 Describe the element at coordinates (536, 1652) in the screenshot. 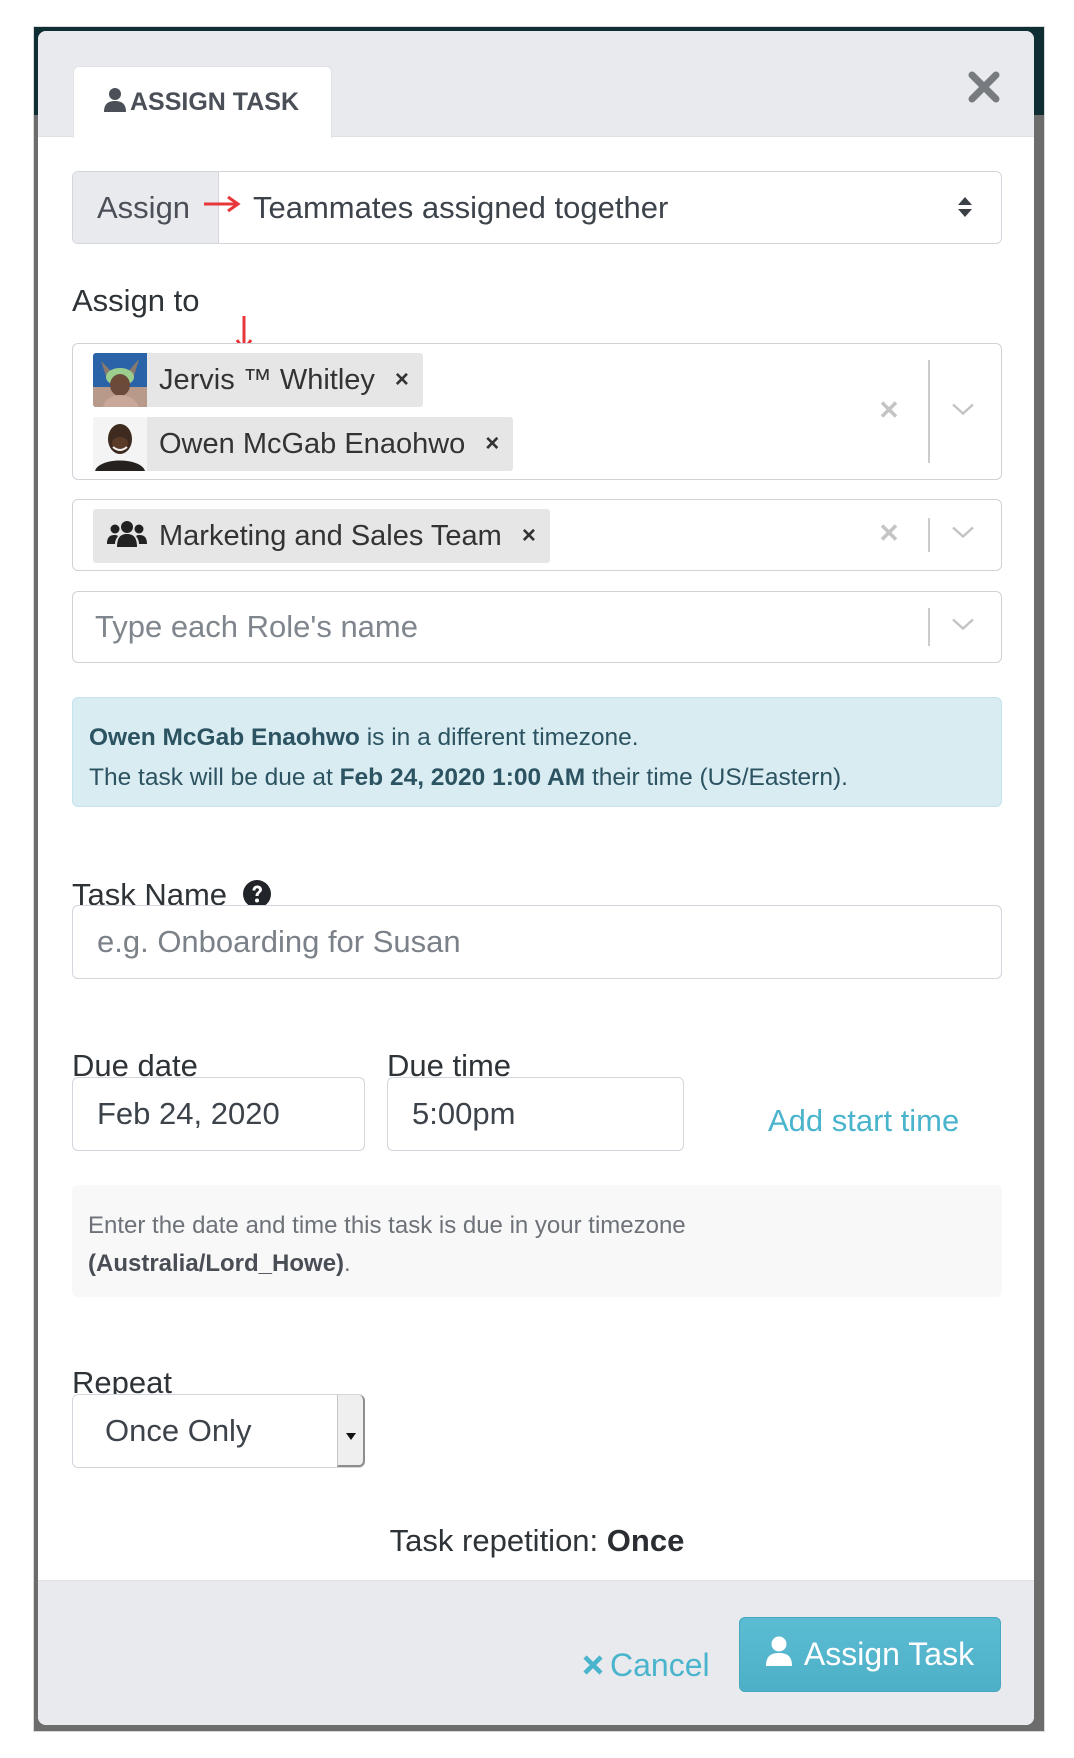

I see `modal-footer: Cancel Assign Task` at that location.